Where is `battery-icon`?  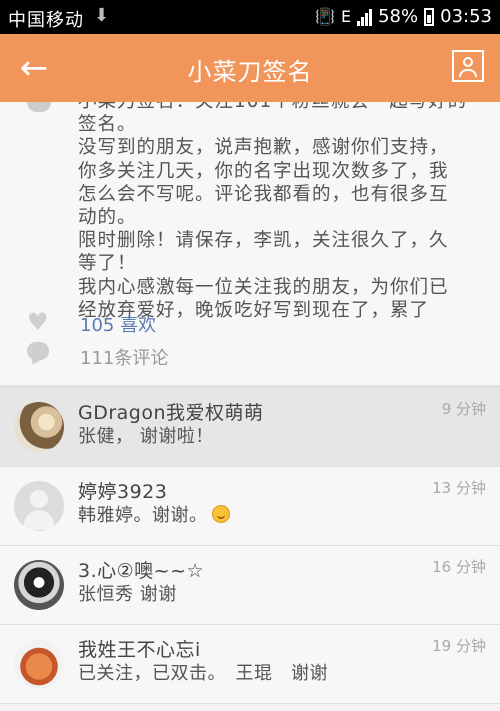
battery-icon is located at coordinates (429, 16).